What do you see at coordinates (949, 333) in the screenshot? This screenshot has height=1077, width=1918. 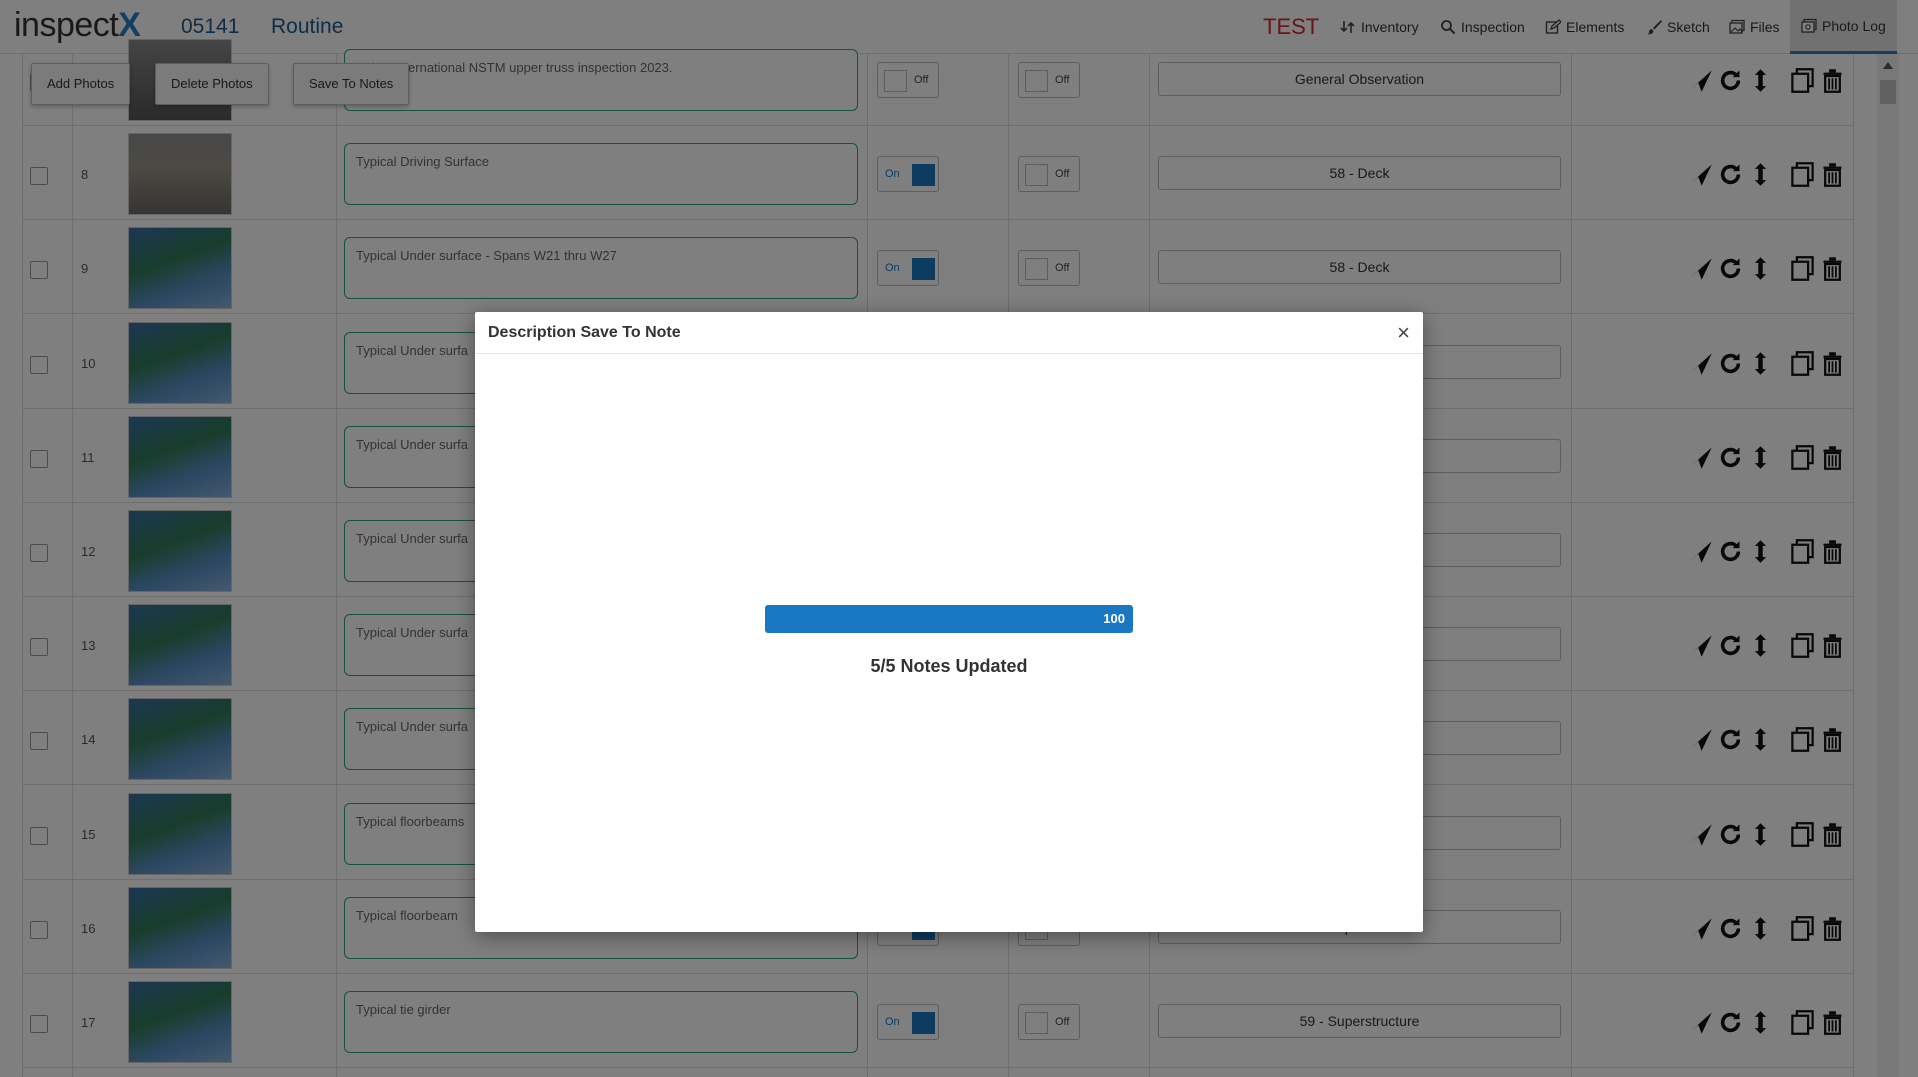 I see `dialog-header: Description Save To Note ×` at bounding box center [949, 333].